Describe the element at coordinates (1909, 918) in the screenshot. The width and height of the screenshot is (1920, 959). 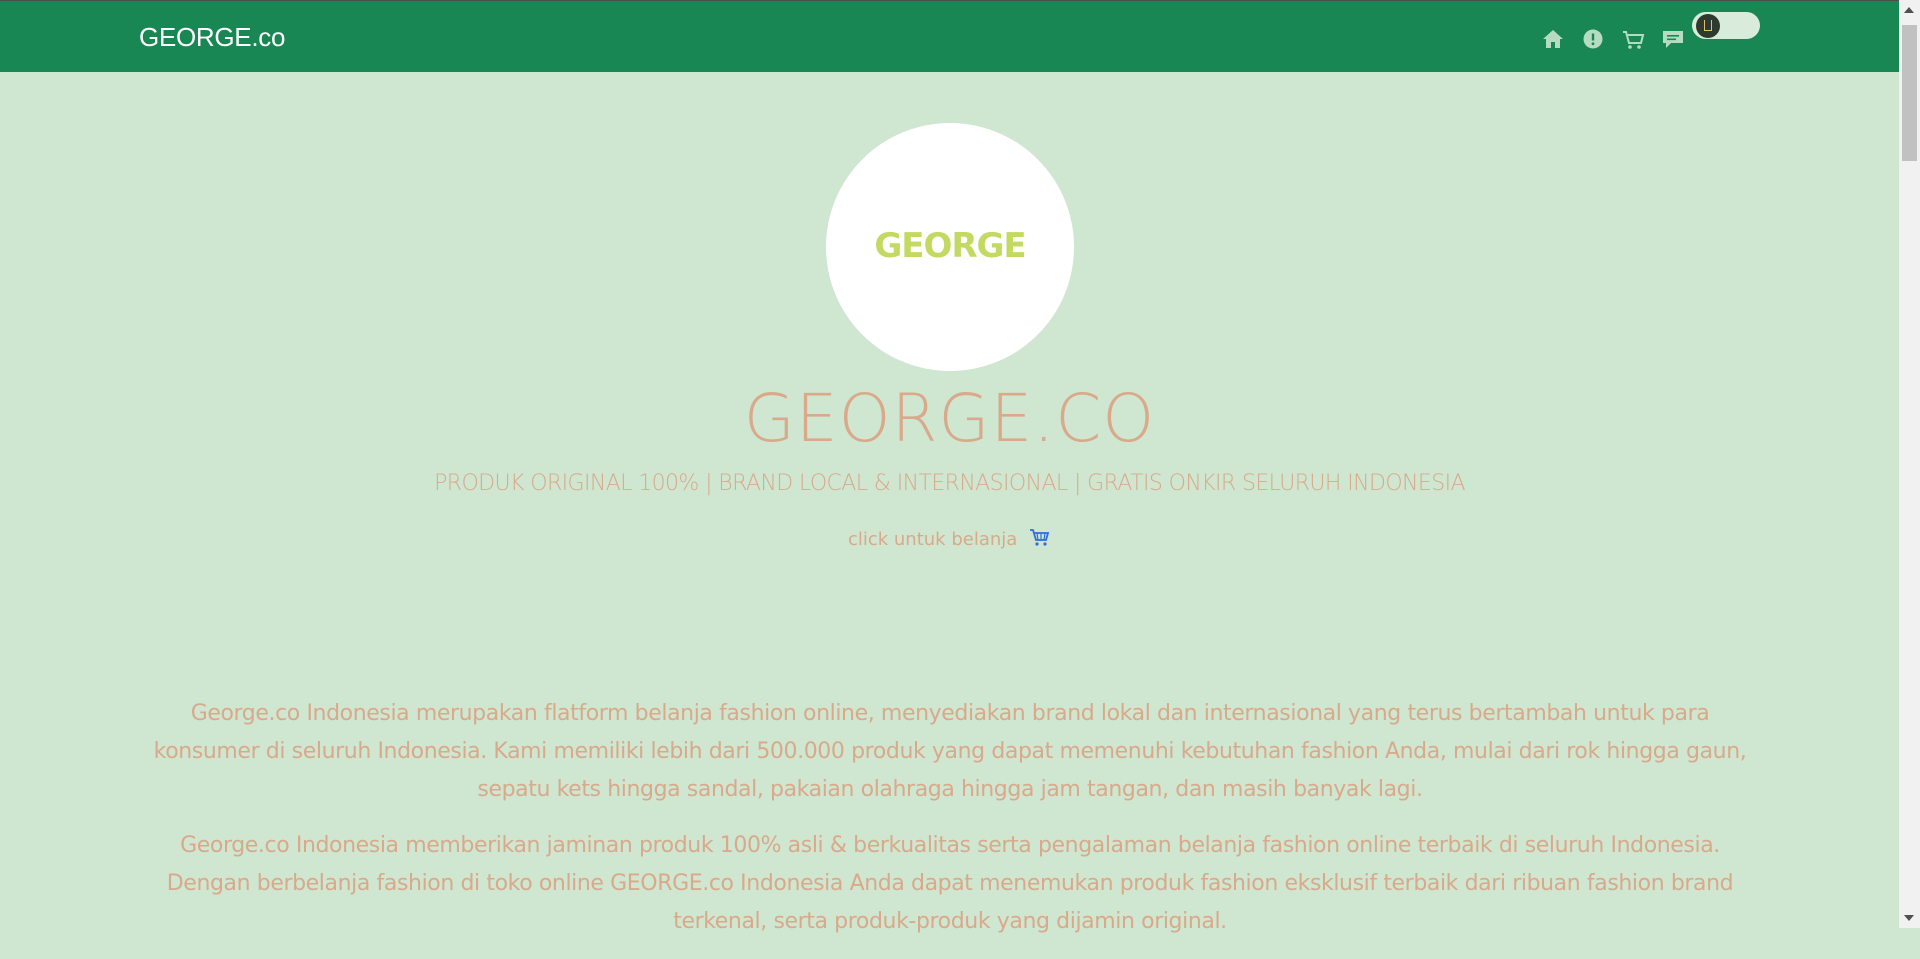
I see `scroll-down-icon` at that location.